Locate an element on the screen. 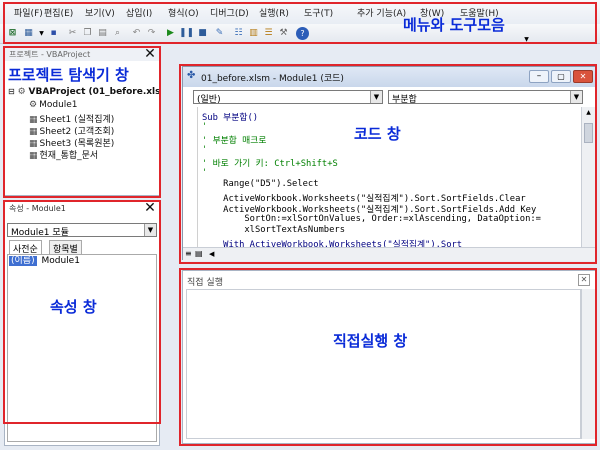 Image resolution: width=600 pixels, height=450 pixels. run-icon: ▶ is located at coordinates (170, 33).